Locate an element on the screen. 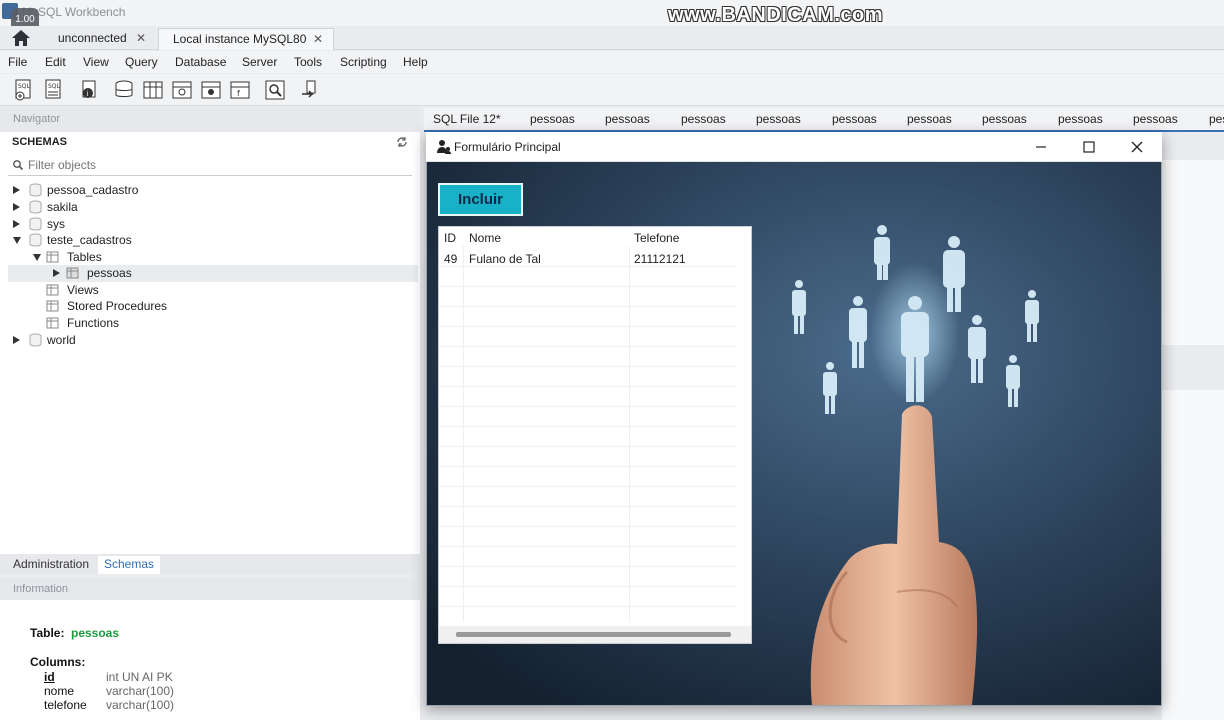 This screenshot has width=1224, height=720. maximize-icon is located at coordinates (1089, 147).